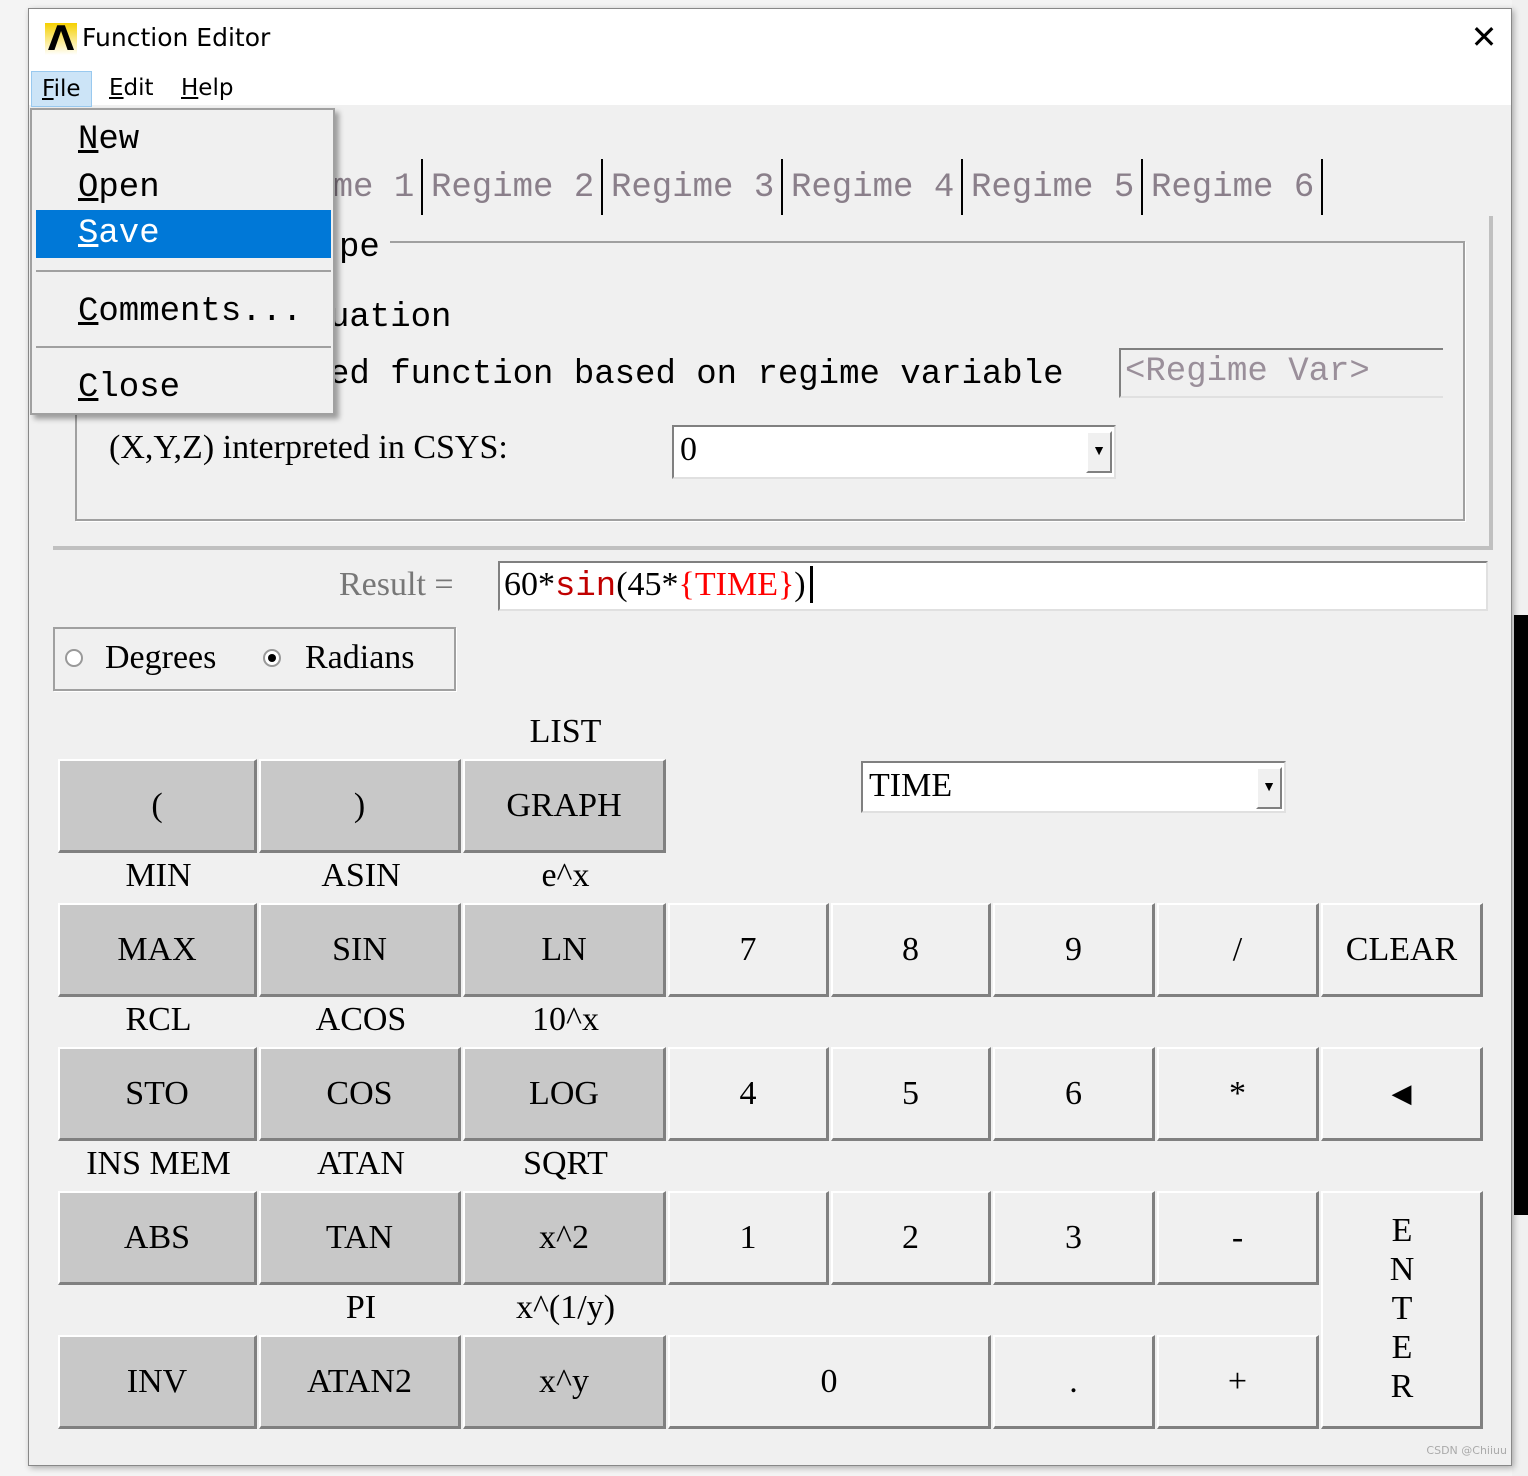  Describe the element at coordinates (157, 1382) in the screenshot. I see `inv-key: INV` at that location.